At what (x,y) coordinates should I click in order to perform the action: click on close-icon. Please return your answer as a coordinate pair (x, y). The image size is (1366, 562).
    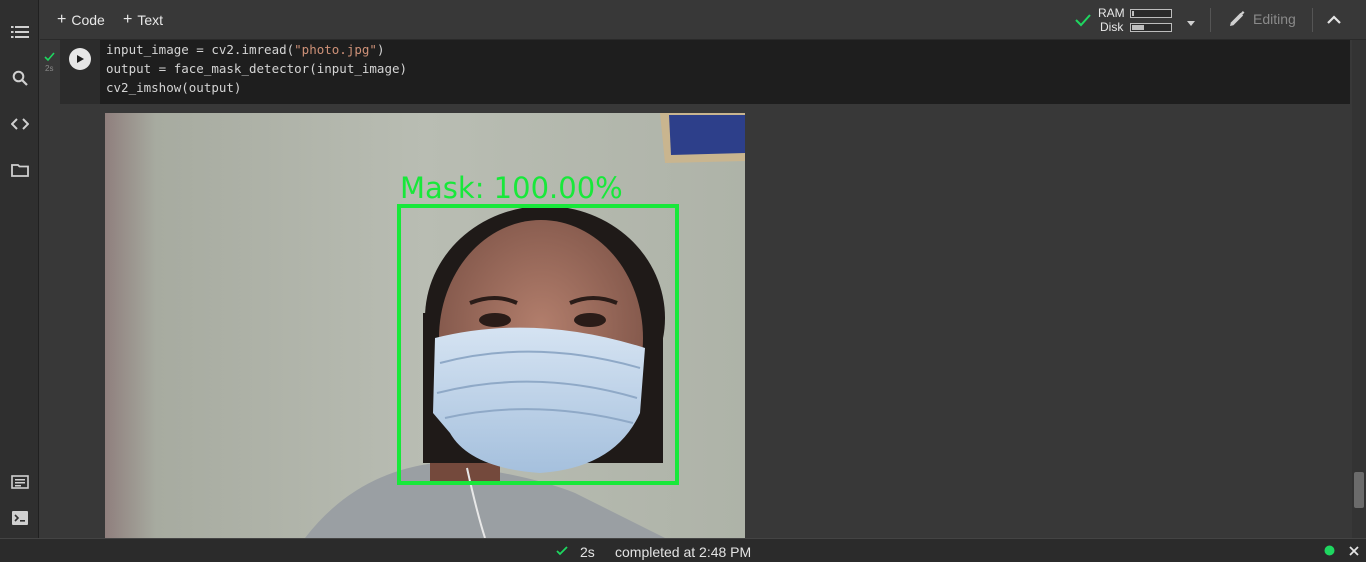
    Looking at the image, I should click on (1354, 551).